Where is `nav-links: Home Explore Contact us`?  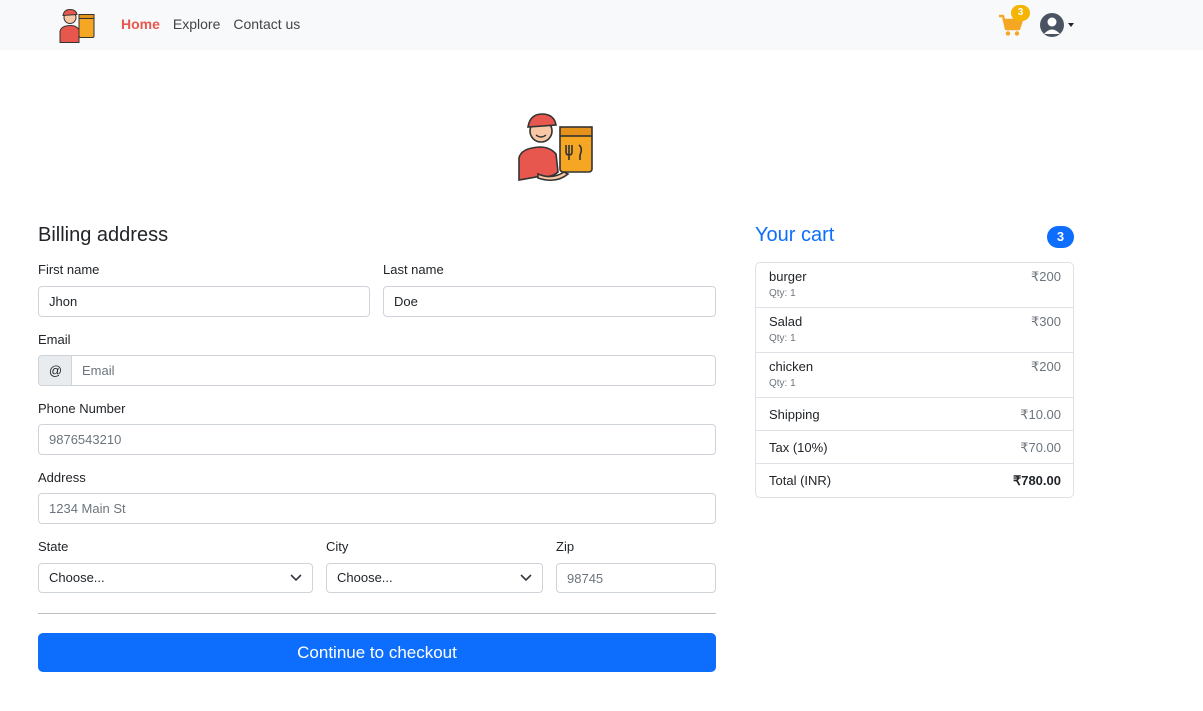 nav-links: Home Explore Contact us is located at coordinates (210, 24).